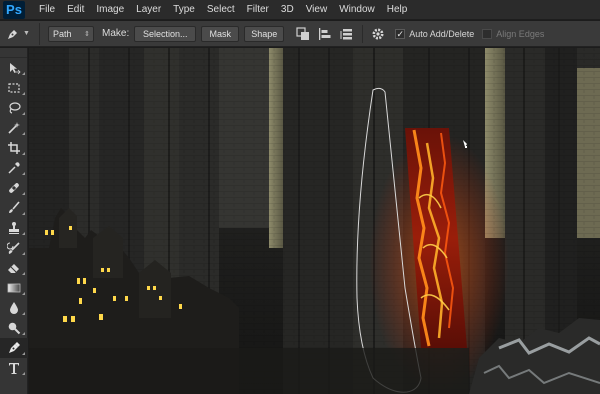 Image resolution: width=600 pixels, height=394 pixels. What do you see at coordinates (357, 10) in the screenshot?
I see `menu-window: Window` at bounding box center [357, 10].